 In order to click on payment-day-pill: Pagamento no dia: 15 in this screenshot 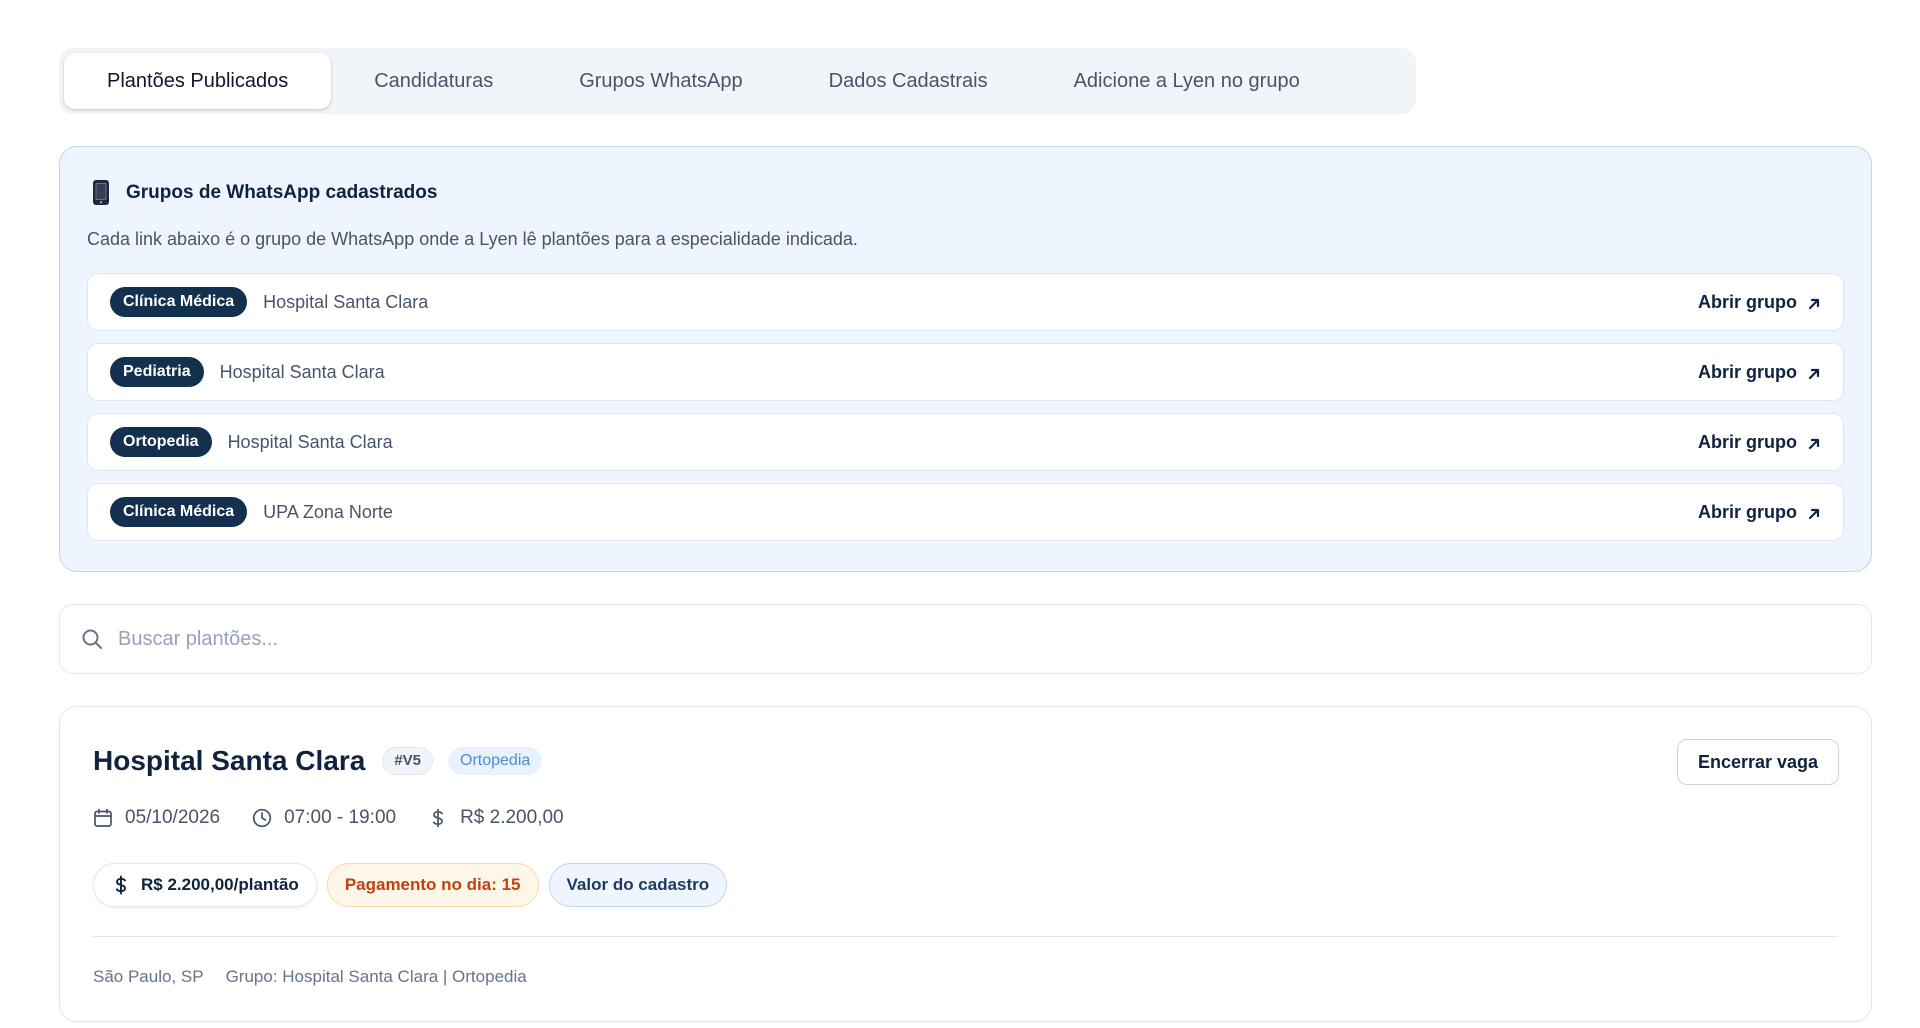, I will do `click(432, 885)`.